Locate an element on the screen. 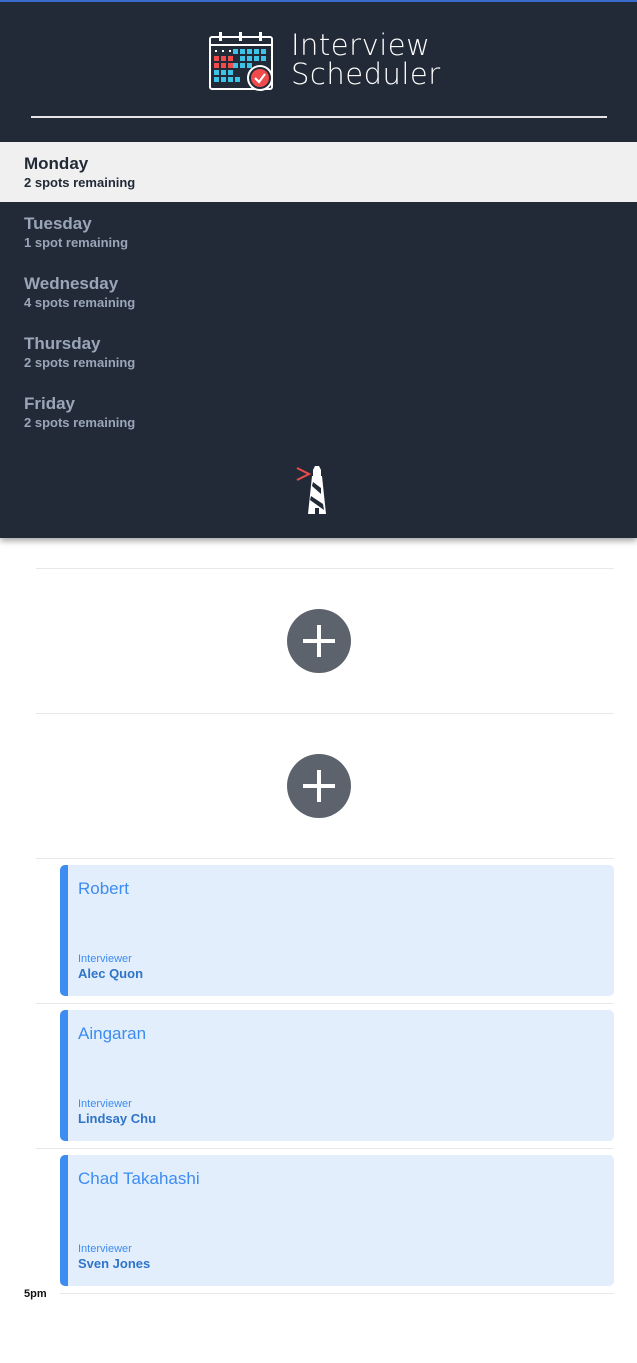 The height and width of the screenshot is (1363, 637). student-name: Aingaran is located at coordinates (112, 1033).